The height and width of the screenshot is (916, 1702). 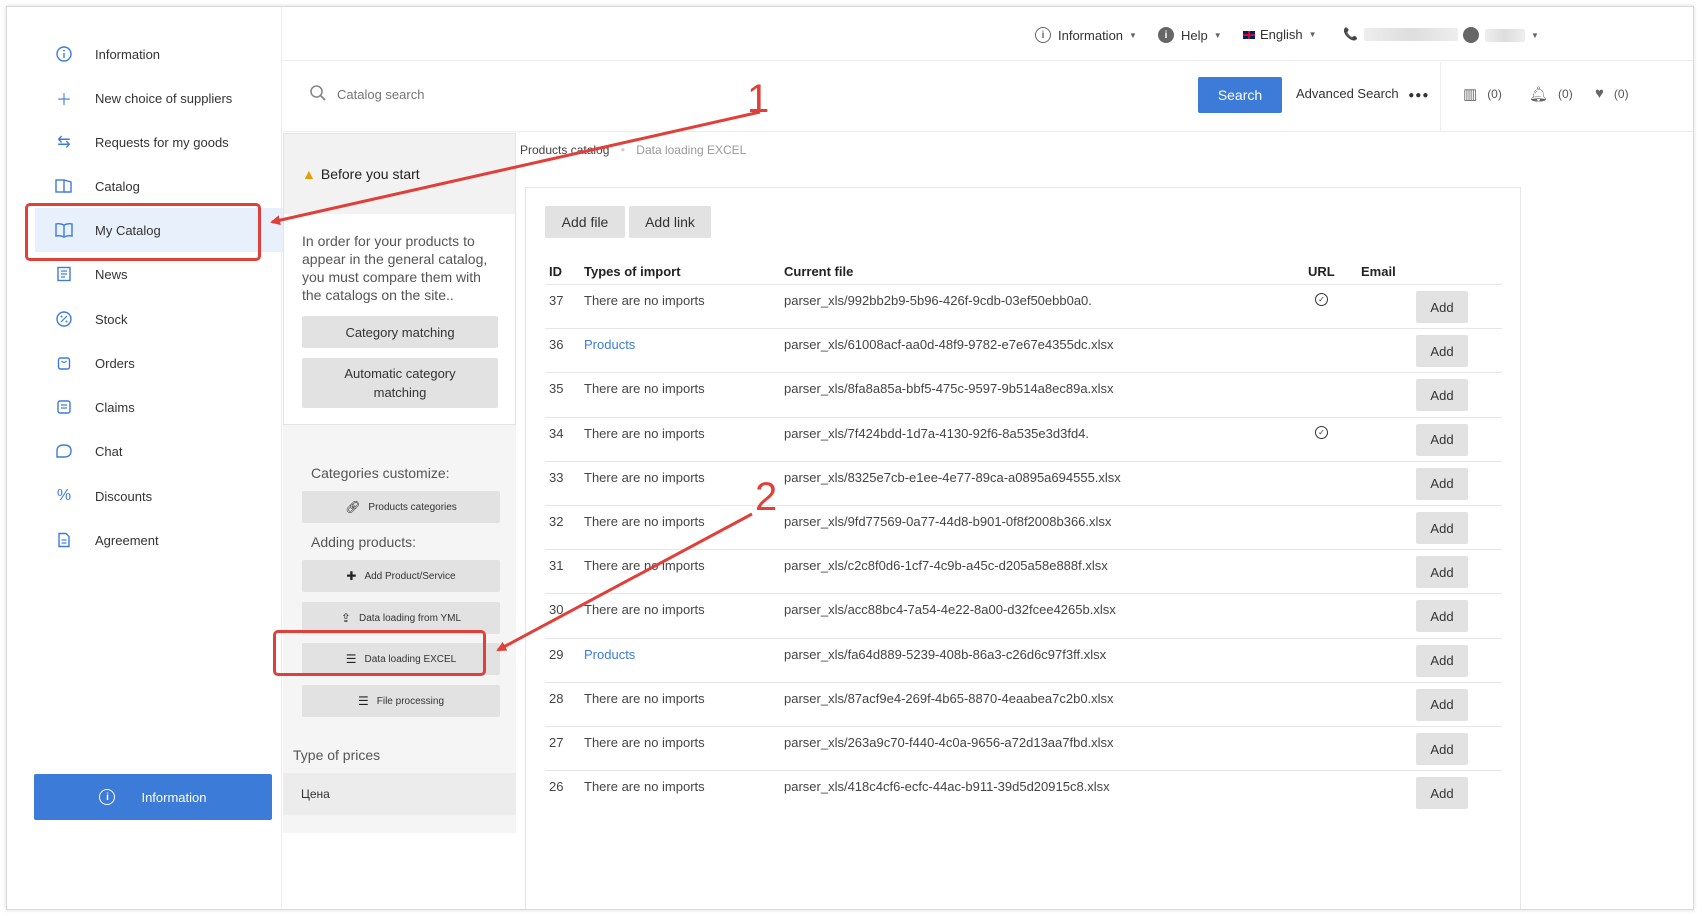 I want to click on plus-icon: ＋, so click(x=63, y=100).